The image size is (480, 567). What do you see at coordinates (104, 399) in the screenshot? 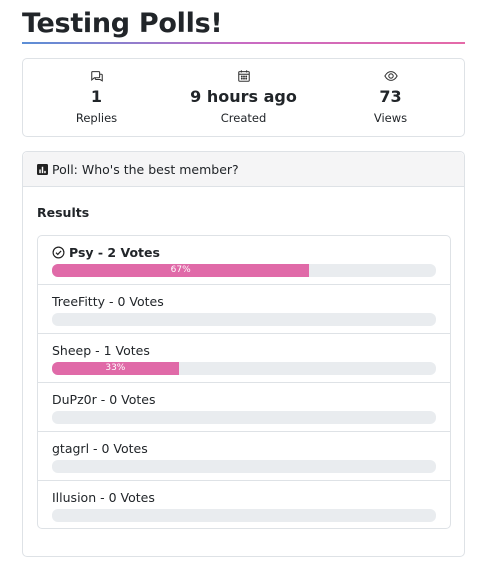
I see `poll-option-label: DuPz0r - 0 Votes` at bounding box center [104, 399].